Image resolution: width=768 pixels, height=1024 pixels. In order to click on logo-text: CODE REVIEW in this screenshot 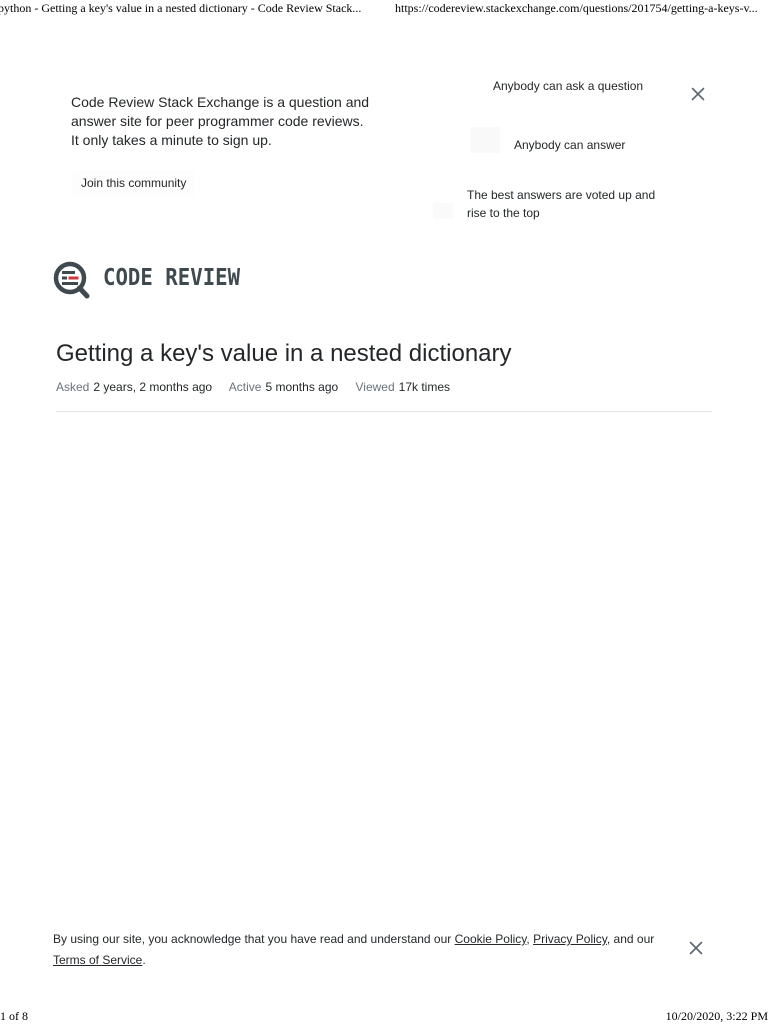, I will do `click(172, 278)`.